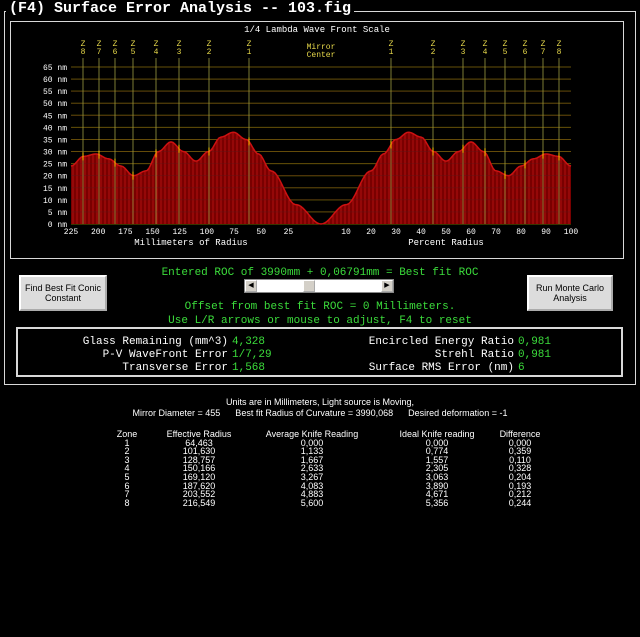 The height and width of the screenshot is (637, 640). I want to click on y-tick-label: 60 nm, so click(55, 80).